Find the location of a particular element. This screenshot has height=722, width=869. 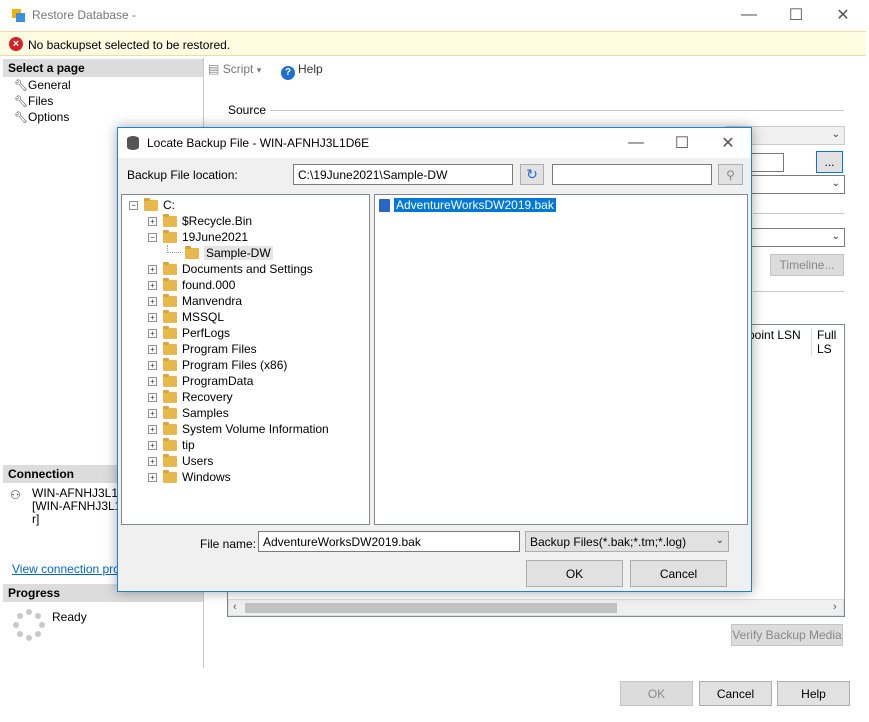

window-titlebar: Restore Database - — ☐ ✕ is located at coordinates (434, 15).